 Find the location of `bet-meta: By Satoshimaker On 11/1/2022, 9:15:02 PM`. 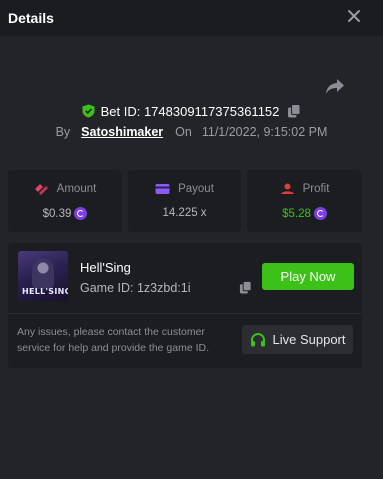

bet-meta: By Satoshimaker On 11/1/2022, 9:15:02 PM is located at coordinates (191, 132).